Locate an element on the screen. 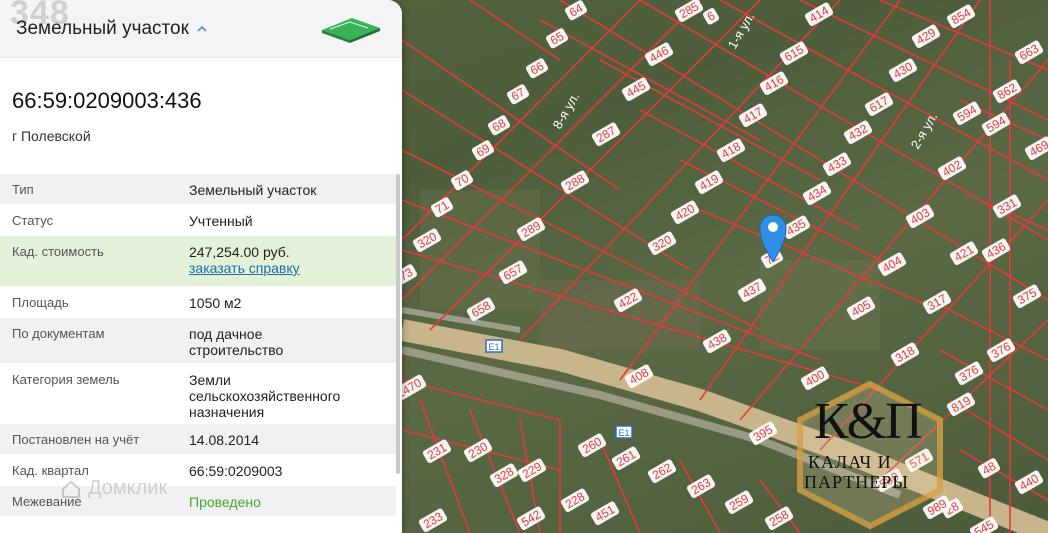  parcel-number-label: 65 is located at coordinates (557, 38).